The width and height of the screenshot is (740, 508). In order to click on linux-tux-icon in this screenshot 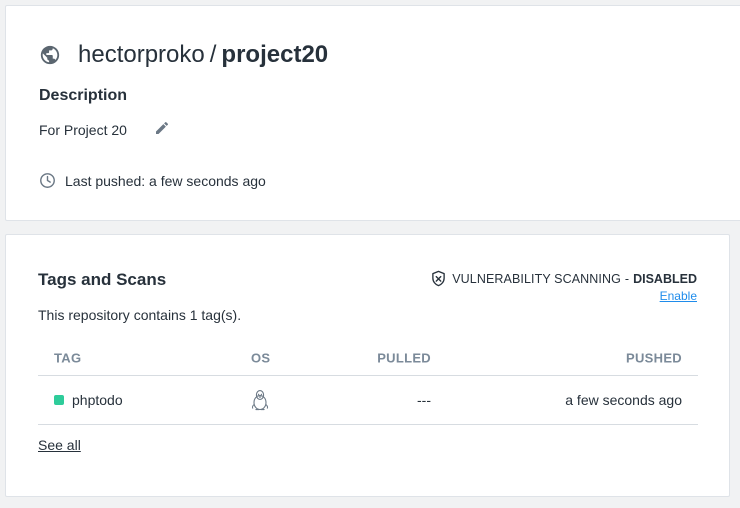, I will do `click(260, 400)`.